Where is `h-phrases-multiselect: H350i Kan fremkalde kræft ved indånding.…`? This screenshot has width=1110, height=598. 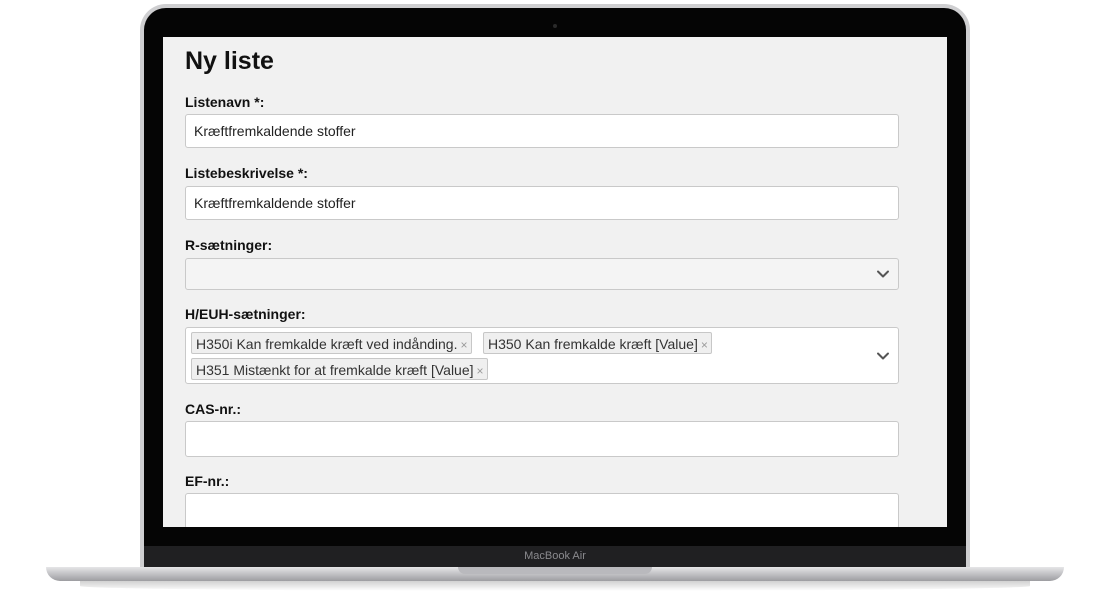 h-phrases-multiselect: H350i Kan fremkalde kræft ved indånding.… is located at coordinates (542, 355).